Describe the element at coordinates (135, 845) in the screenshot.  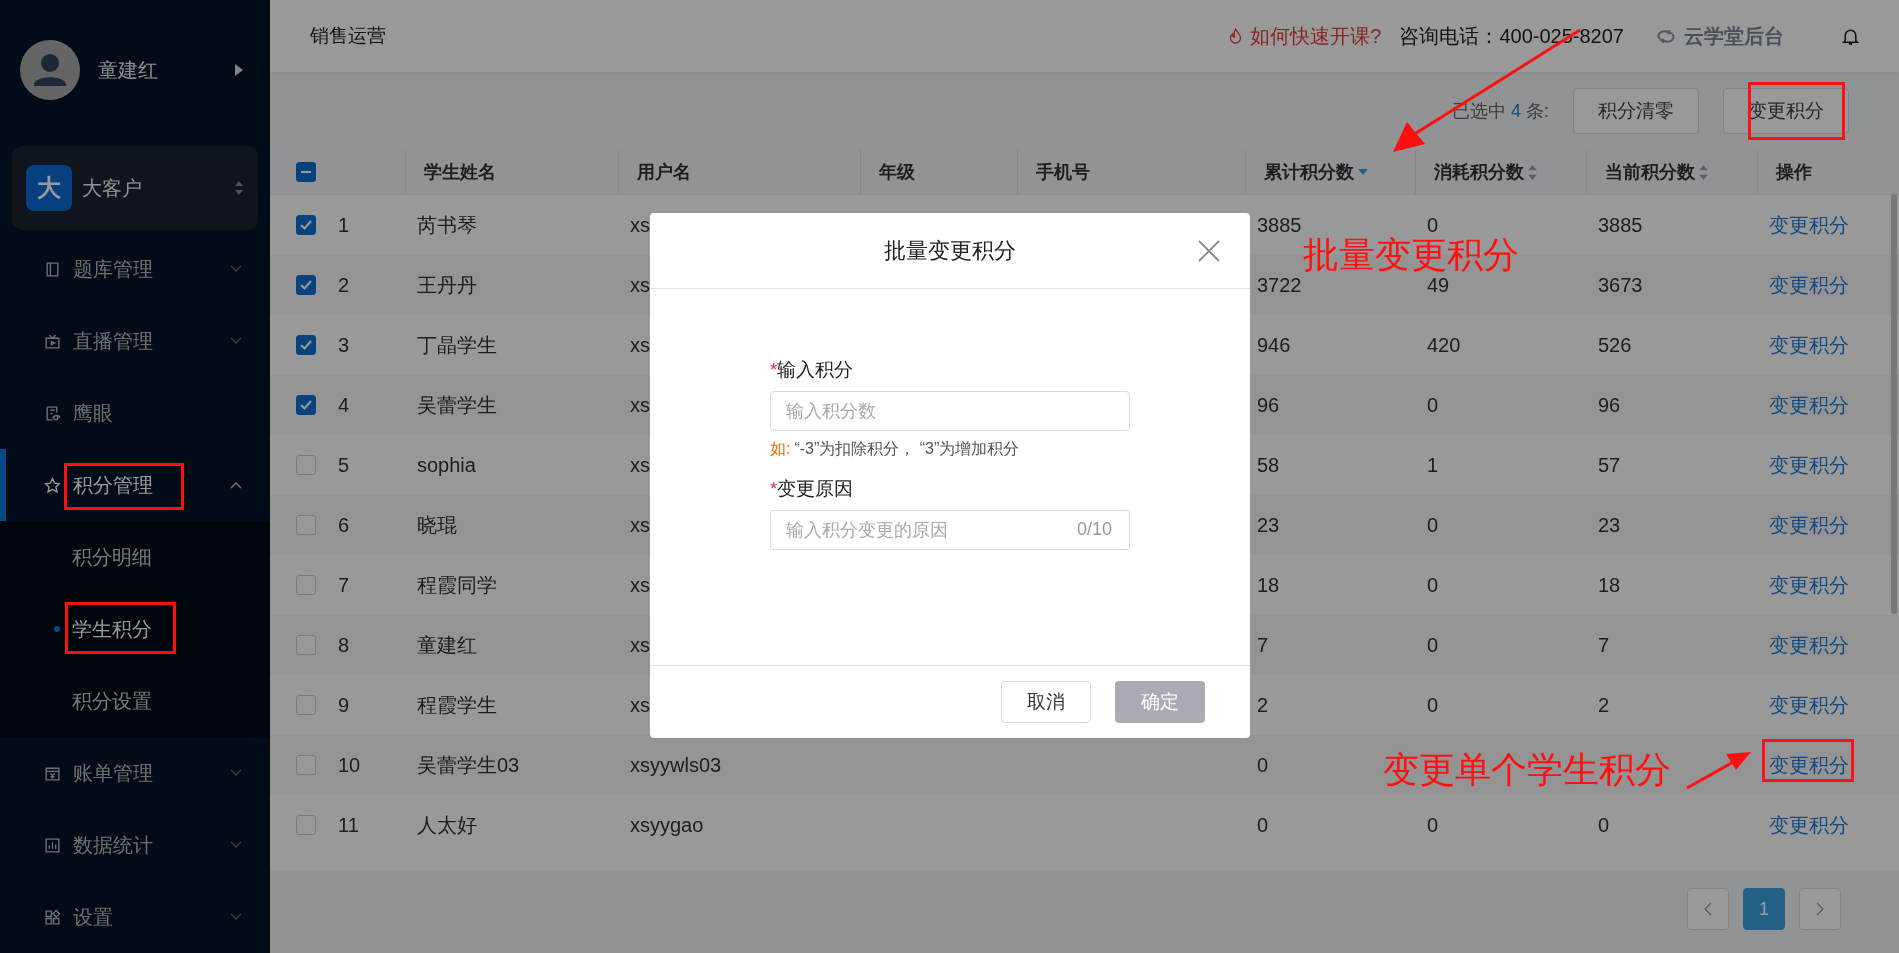
I see `menu-item: 数据统计` at that location.